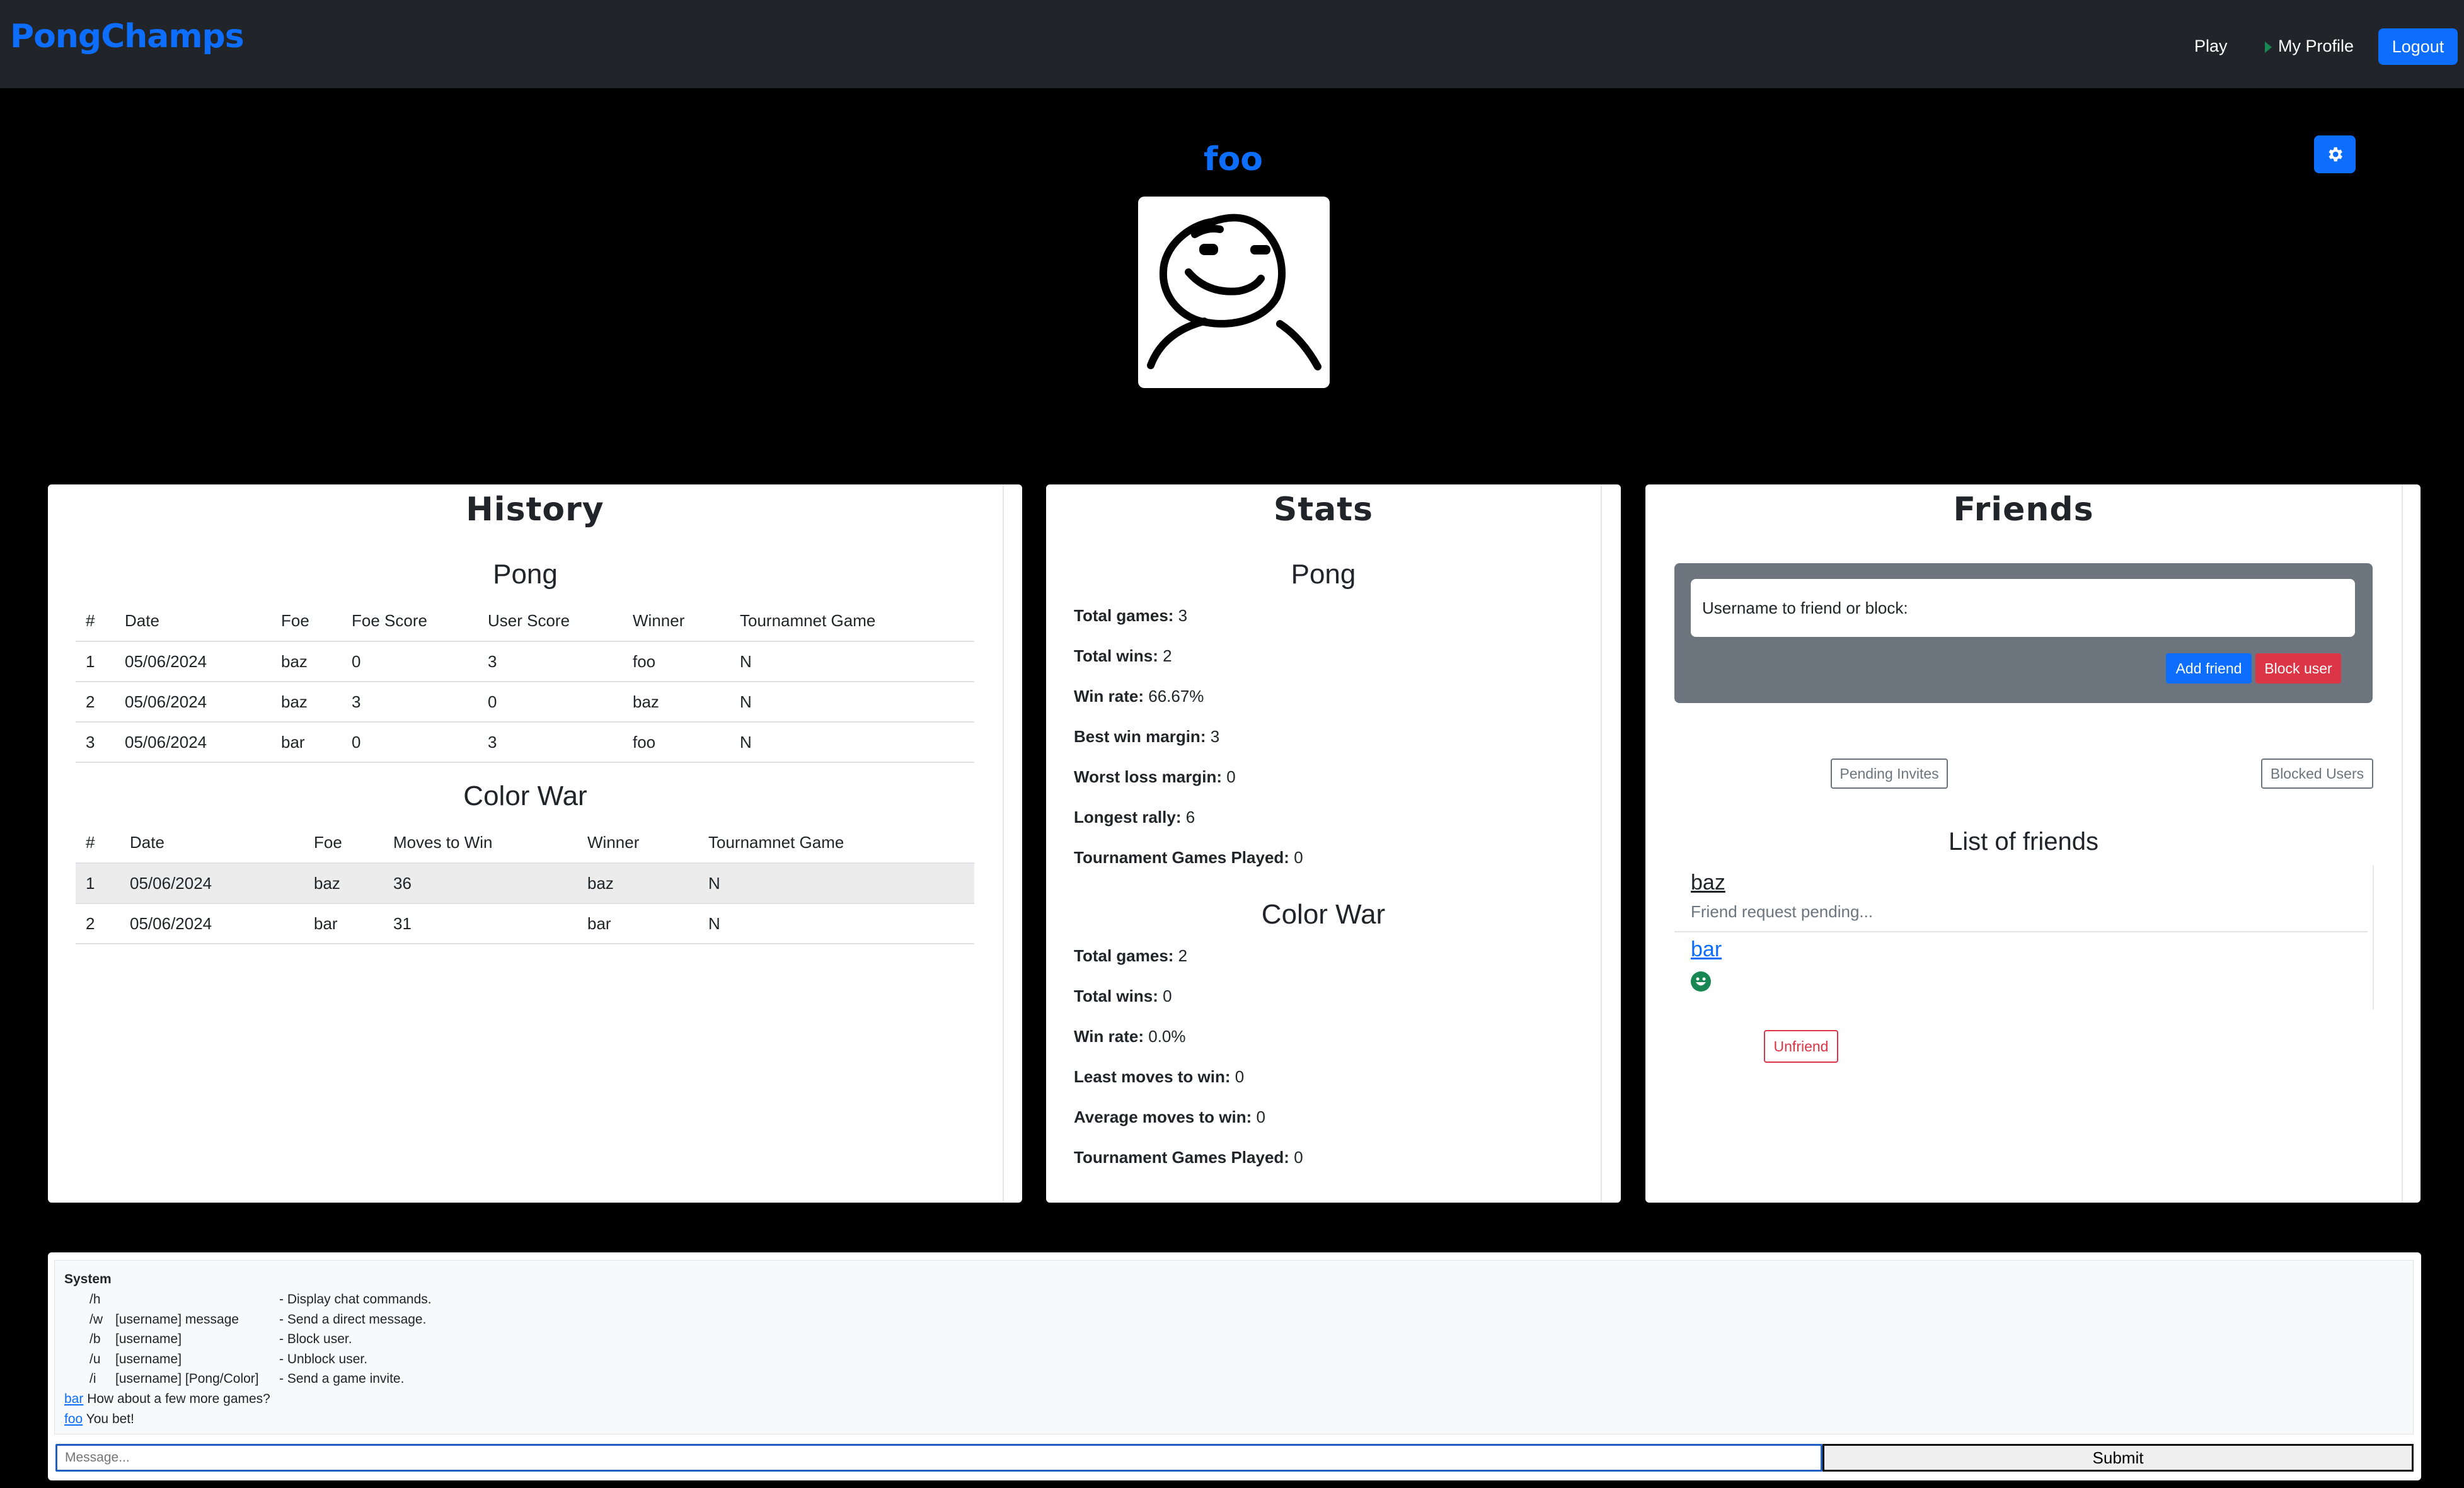 The height and width of the screenshot is (1488, 2464). What do you see at coordinates (2211, 46) in the screenshot?
I see `nav-play-link: Play` at bounding box center [2211, 46].